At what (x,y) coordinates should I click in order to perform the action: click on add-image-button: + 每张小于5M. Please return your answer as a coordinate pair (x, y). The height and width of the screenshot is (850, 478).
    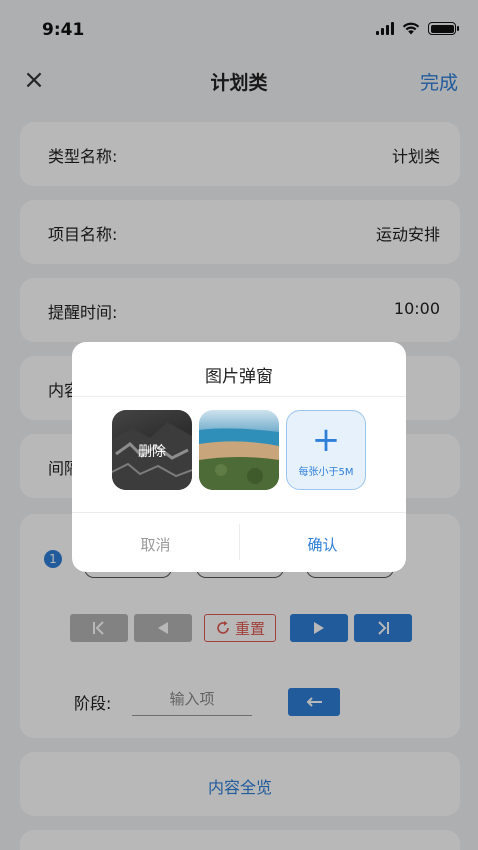
    Looking at the image, I should click on (326, 450).